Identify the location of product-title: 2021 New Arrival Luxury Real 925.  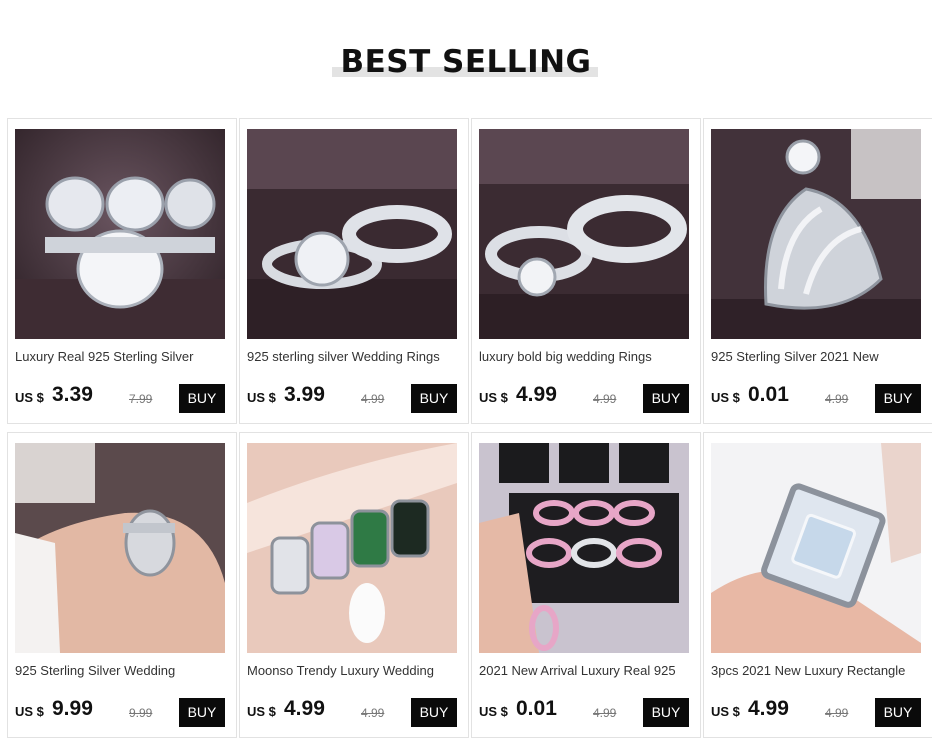
(586, 670).